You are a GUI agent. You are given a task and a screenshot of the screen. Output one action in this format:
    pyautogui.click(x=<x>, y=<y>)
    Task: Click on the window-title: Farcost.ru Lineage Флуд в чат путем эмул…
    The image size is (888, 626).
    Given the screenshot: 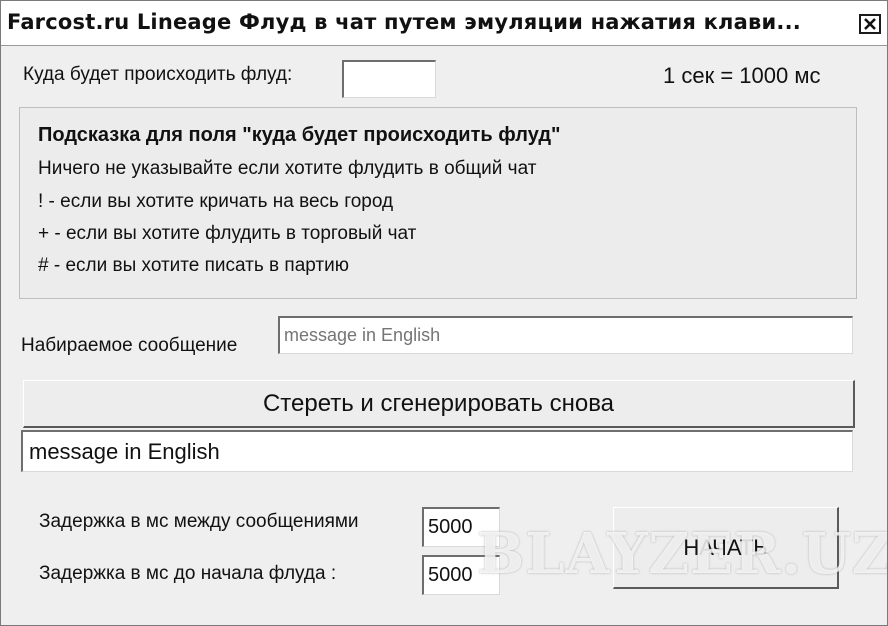 What is the action you would take?
    pyautogui.click(x=404, y=22)
    